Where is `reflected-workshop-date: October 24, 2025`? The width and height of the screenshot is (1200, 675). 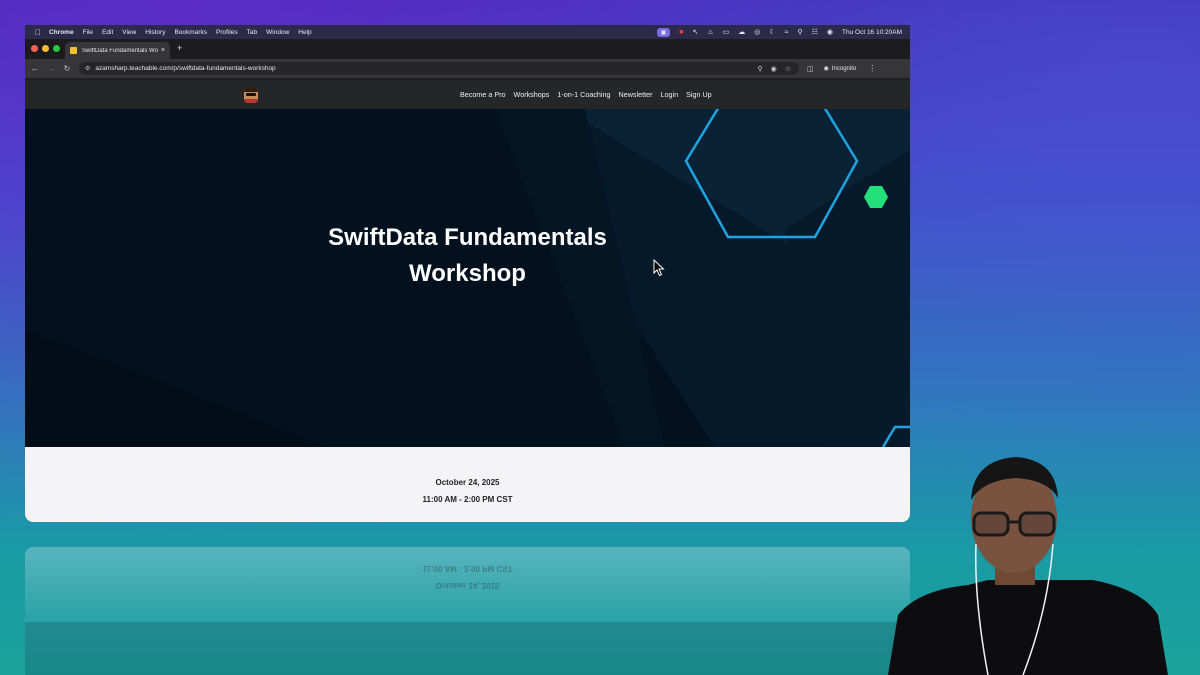 reflected-workshop-date: October 24, 2025 is located at coordinates (467, 585).